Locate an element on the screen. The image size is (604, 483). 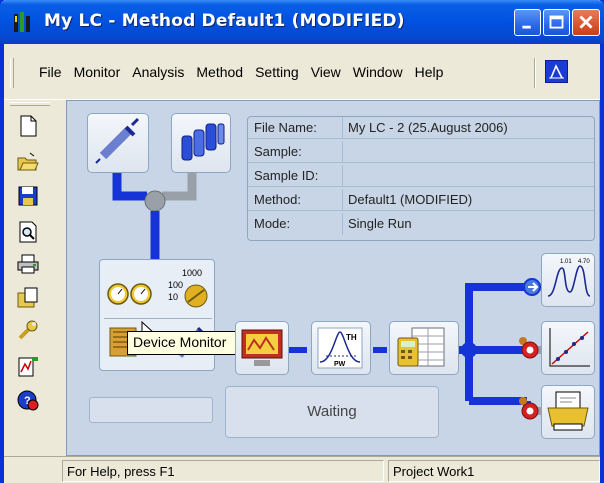
status-bar: For Help, press F1 Project Work1 is located at coordinates (302, 469).